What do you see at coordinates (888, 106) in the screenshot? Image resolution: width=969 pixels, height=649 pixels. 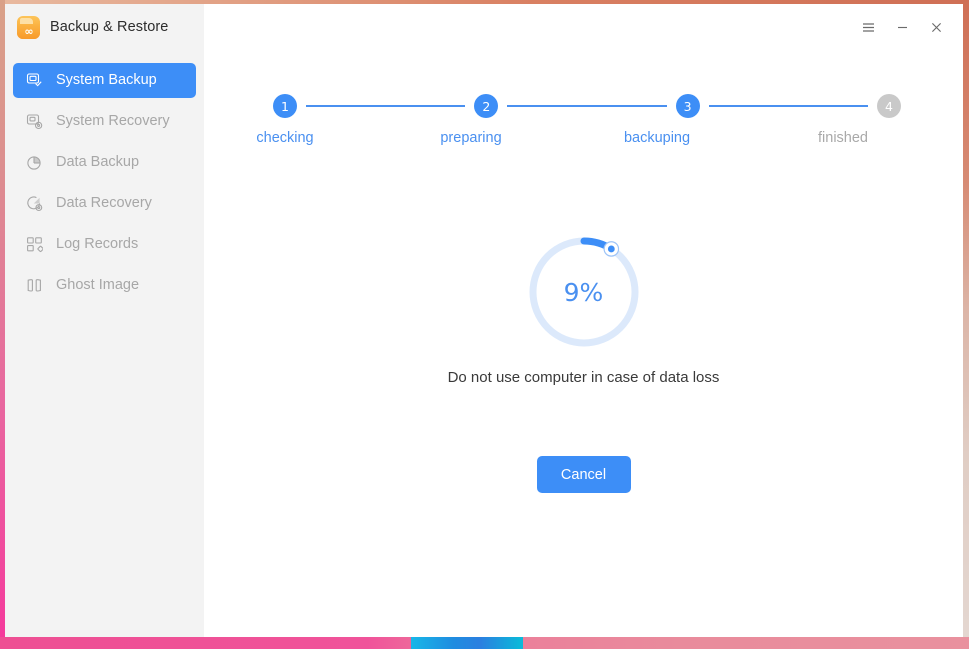 I see `step-circle-4: 4` at bounding box center [888, 106].